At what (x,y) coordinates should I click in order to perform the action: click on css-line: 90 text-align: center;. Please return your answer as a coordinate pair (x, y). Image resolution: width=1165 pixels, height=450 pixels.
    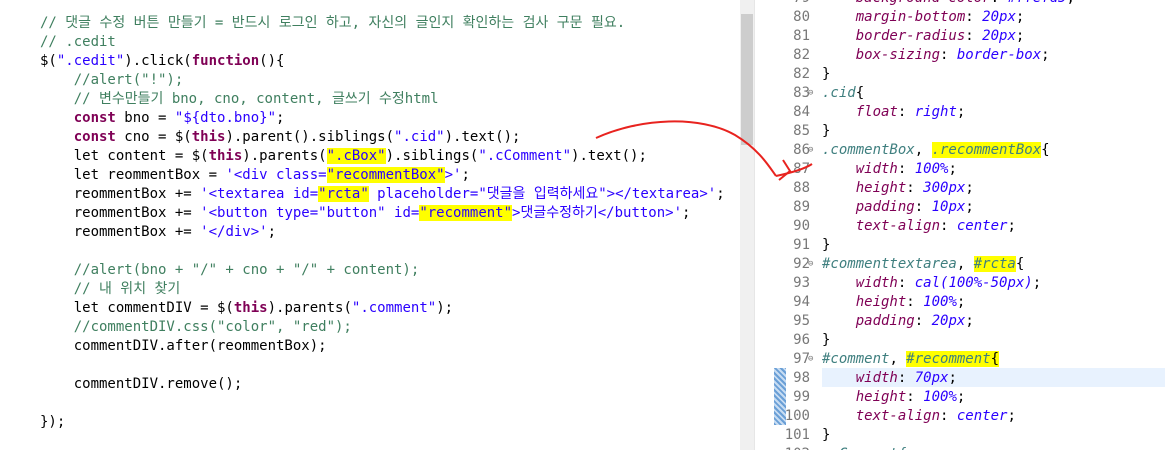
    Looking at the image, I should click on (968, 226).